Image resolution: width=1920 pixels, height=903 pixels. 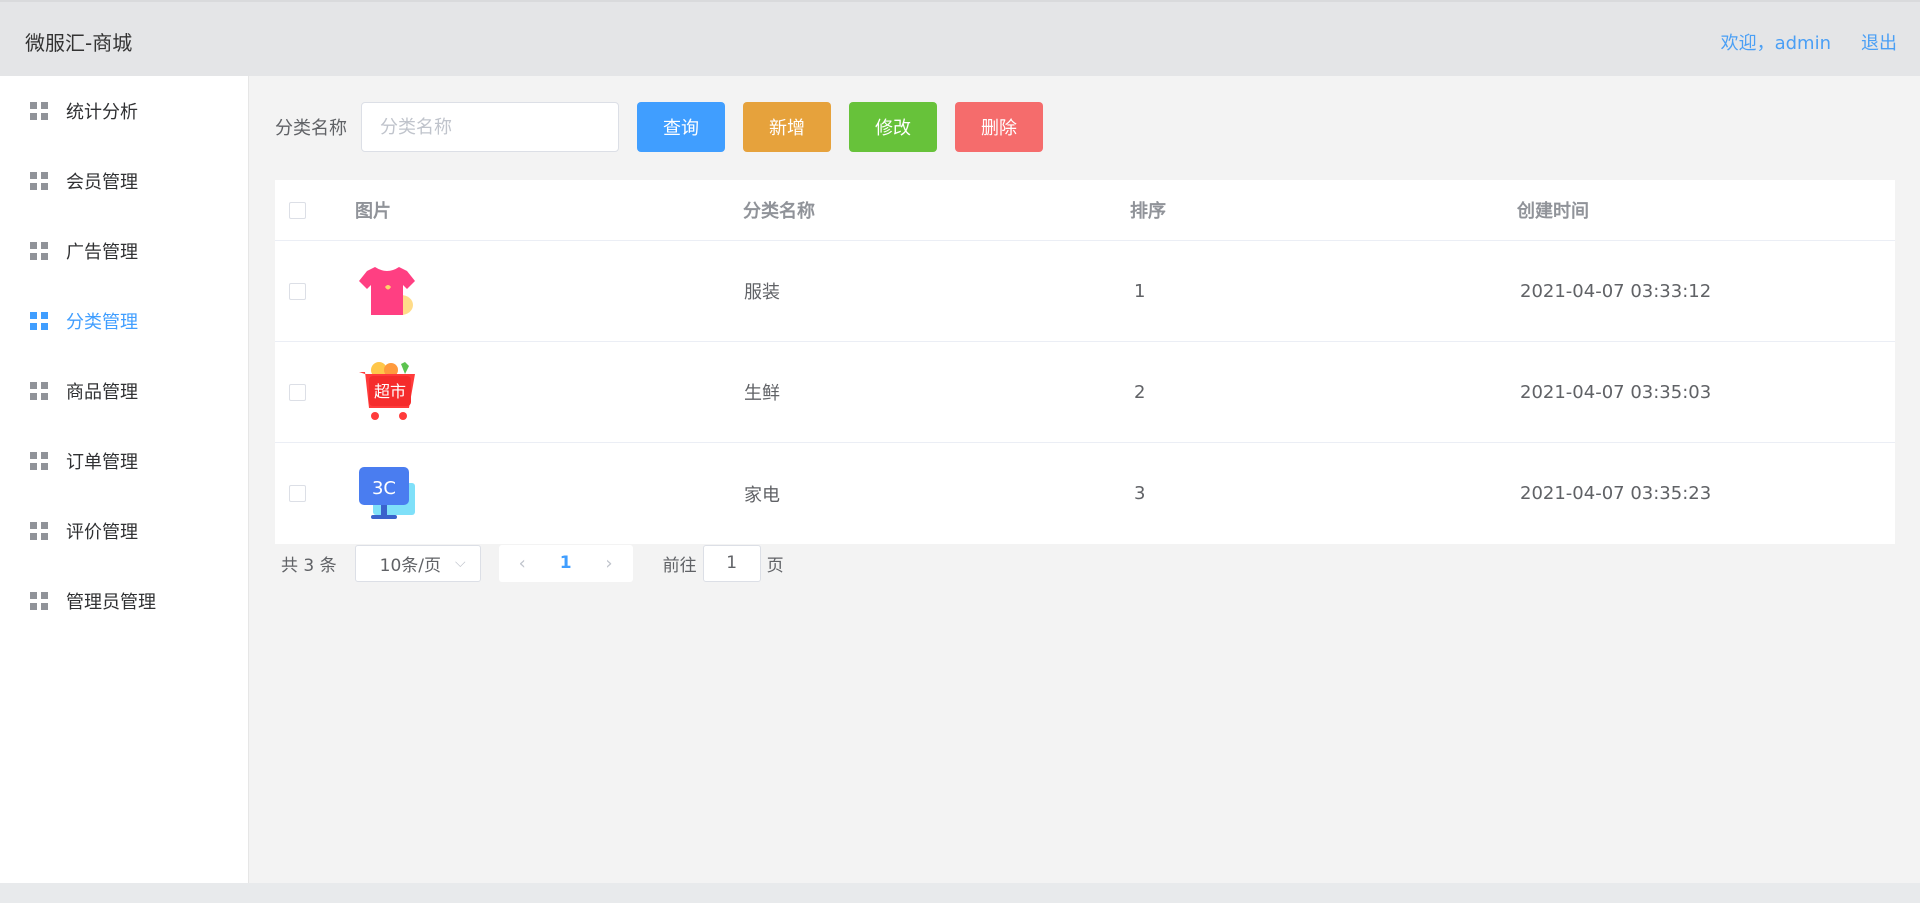 What do you see at coordinates (893, 127) in the screenshot?
I see `edit-button: 修改` at bounding box center [893, 127].